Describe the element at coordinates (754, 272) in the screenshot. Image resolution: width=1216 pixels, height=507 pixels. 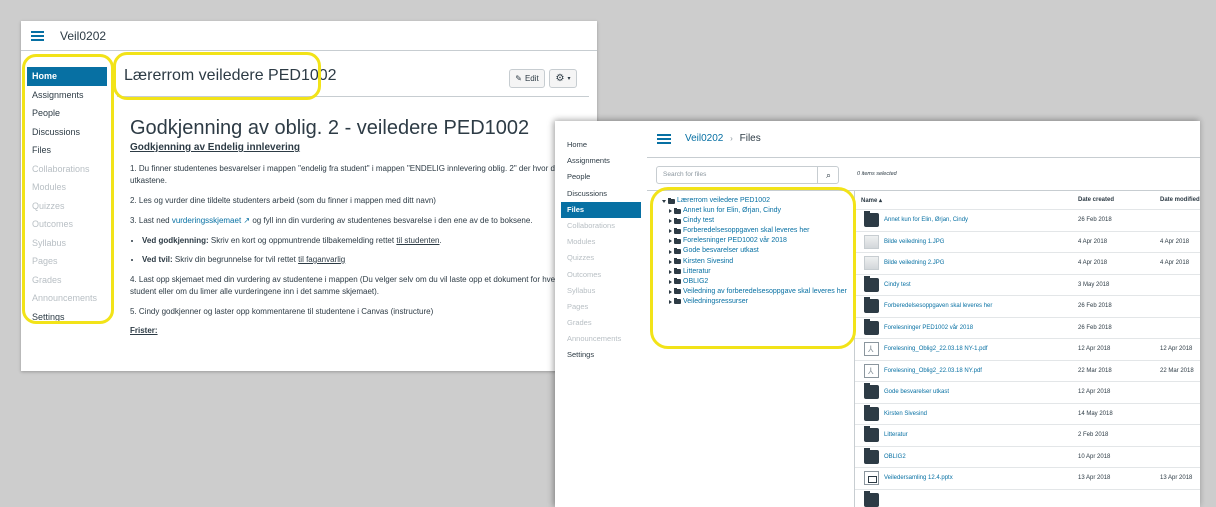
I see `tree-item: Litteratur` at that location.